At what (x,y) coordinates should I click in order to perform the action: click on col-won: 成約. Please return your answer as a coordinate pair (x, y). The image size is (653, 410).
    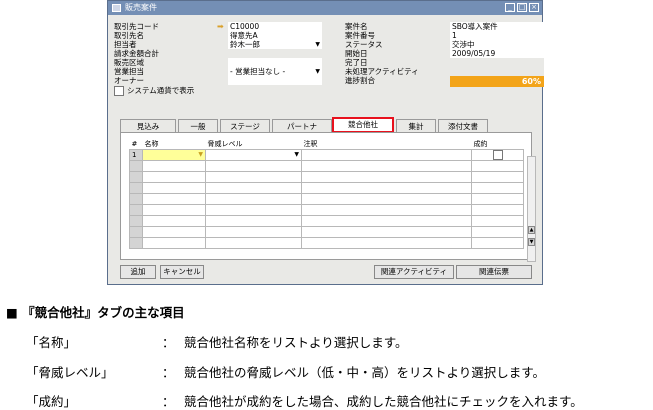
    Looking at the image, I should click on (497, 144).